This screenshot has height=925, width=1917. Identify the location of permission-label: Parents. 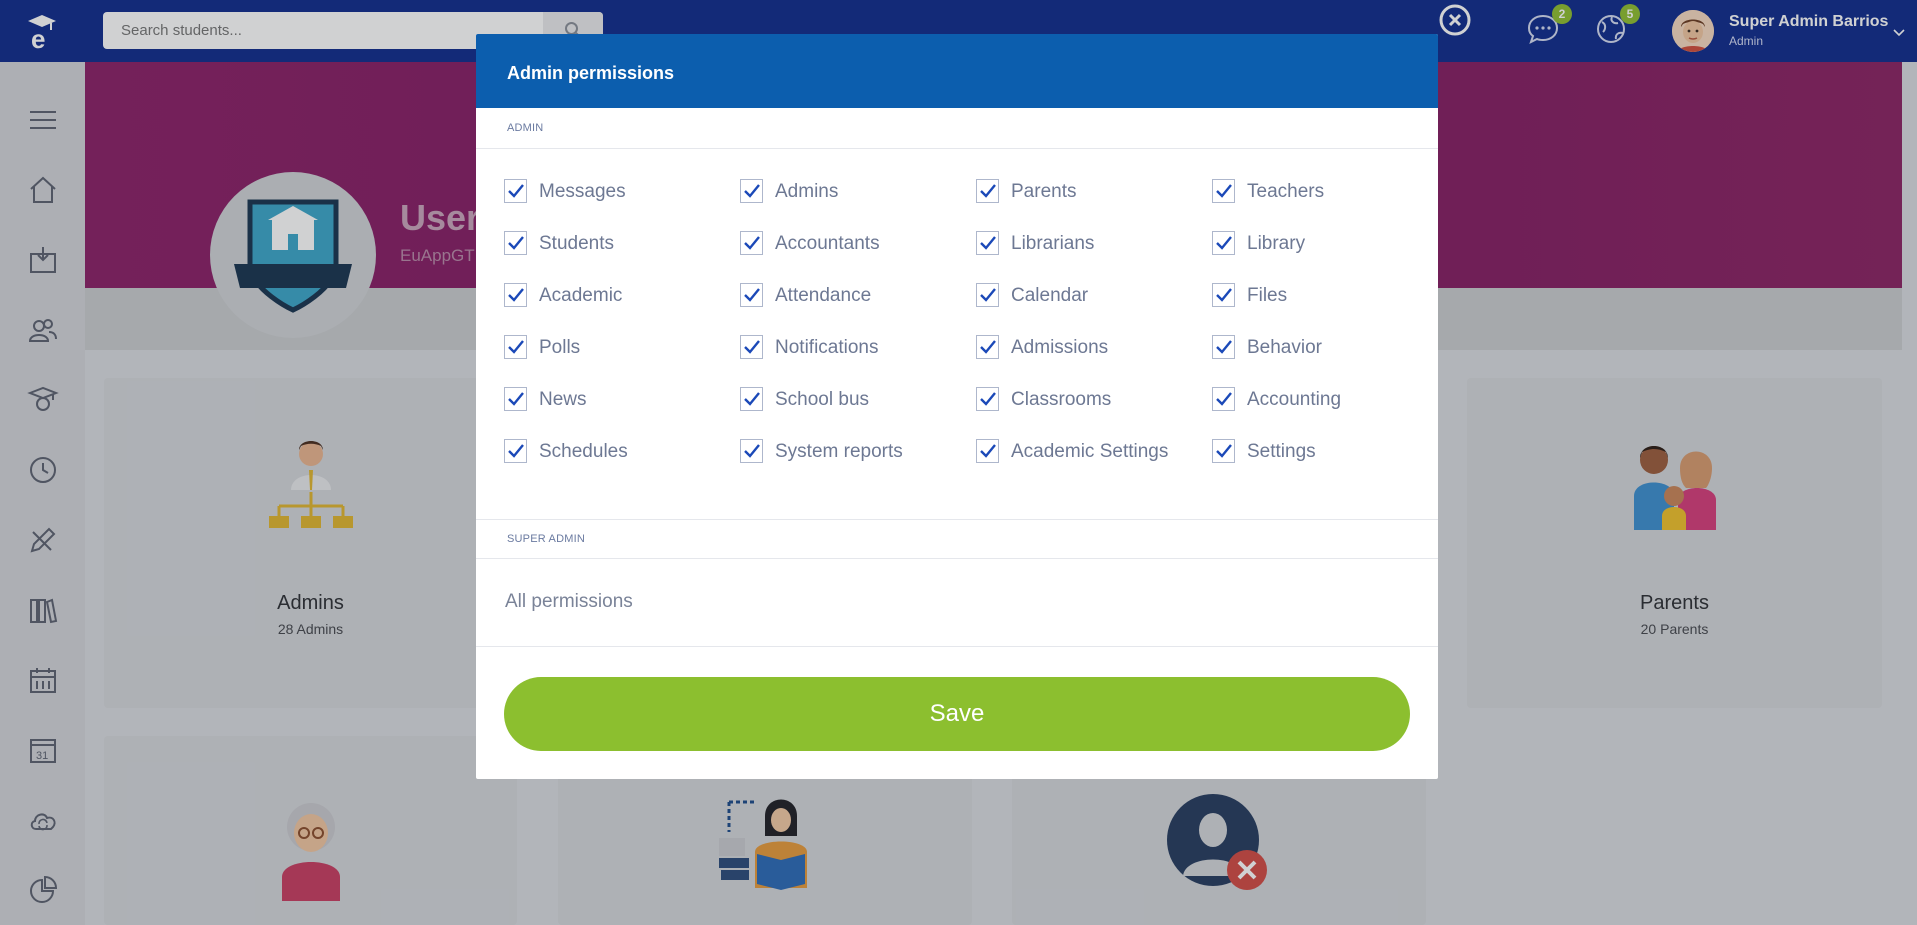
(1044, 191).